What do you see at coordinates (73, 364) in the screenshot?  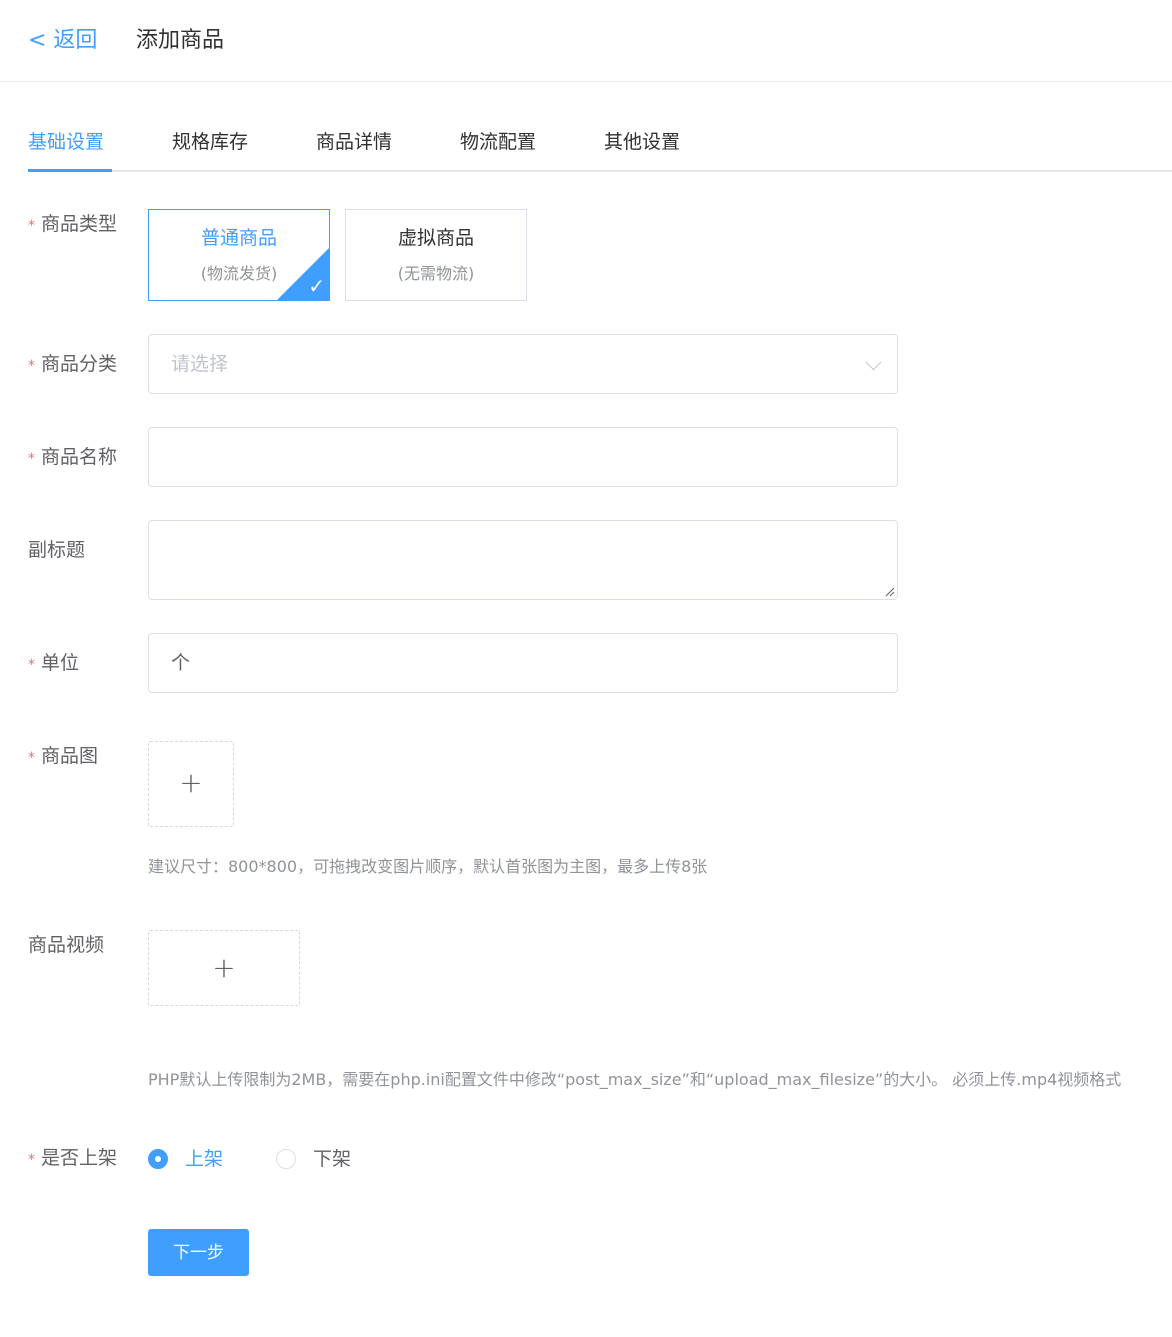 I see `category-label: * 商品分类` at bounding box center [73, 364].